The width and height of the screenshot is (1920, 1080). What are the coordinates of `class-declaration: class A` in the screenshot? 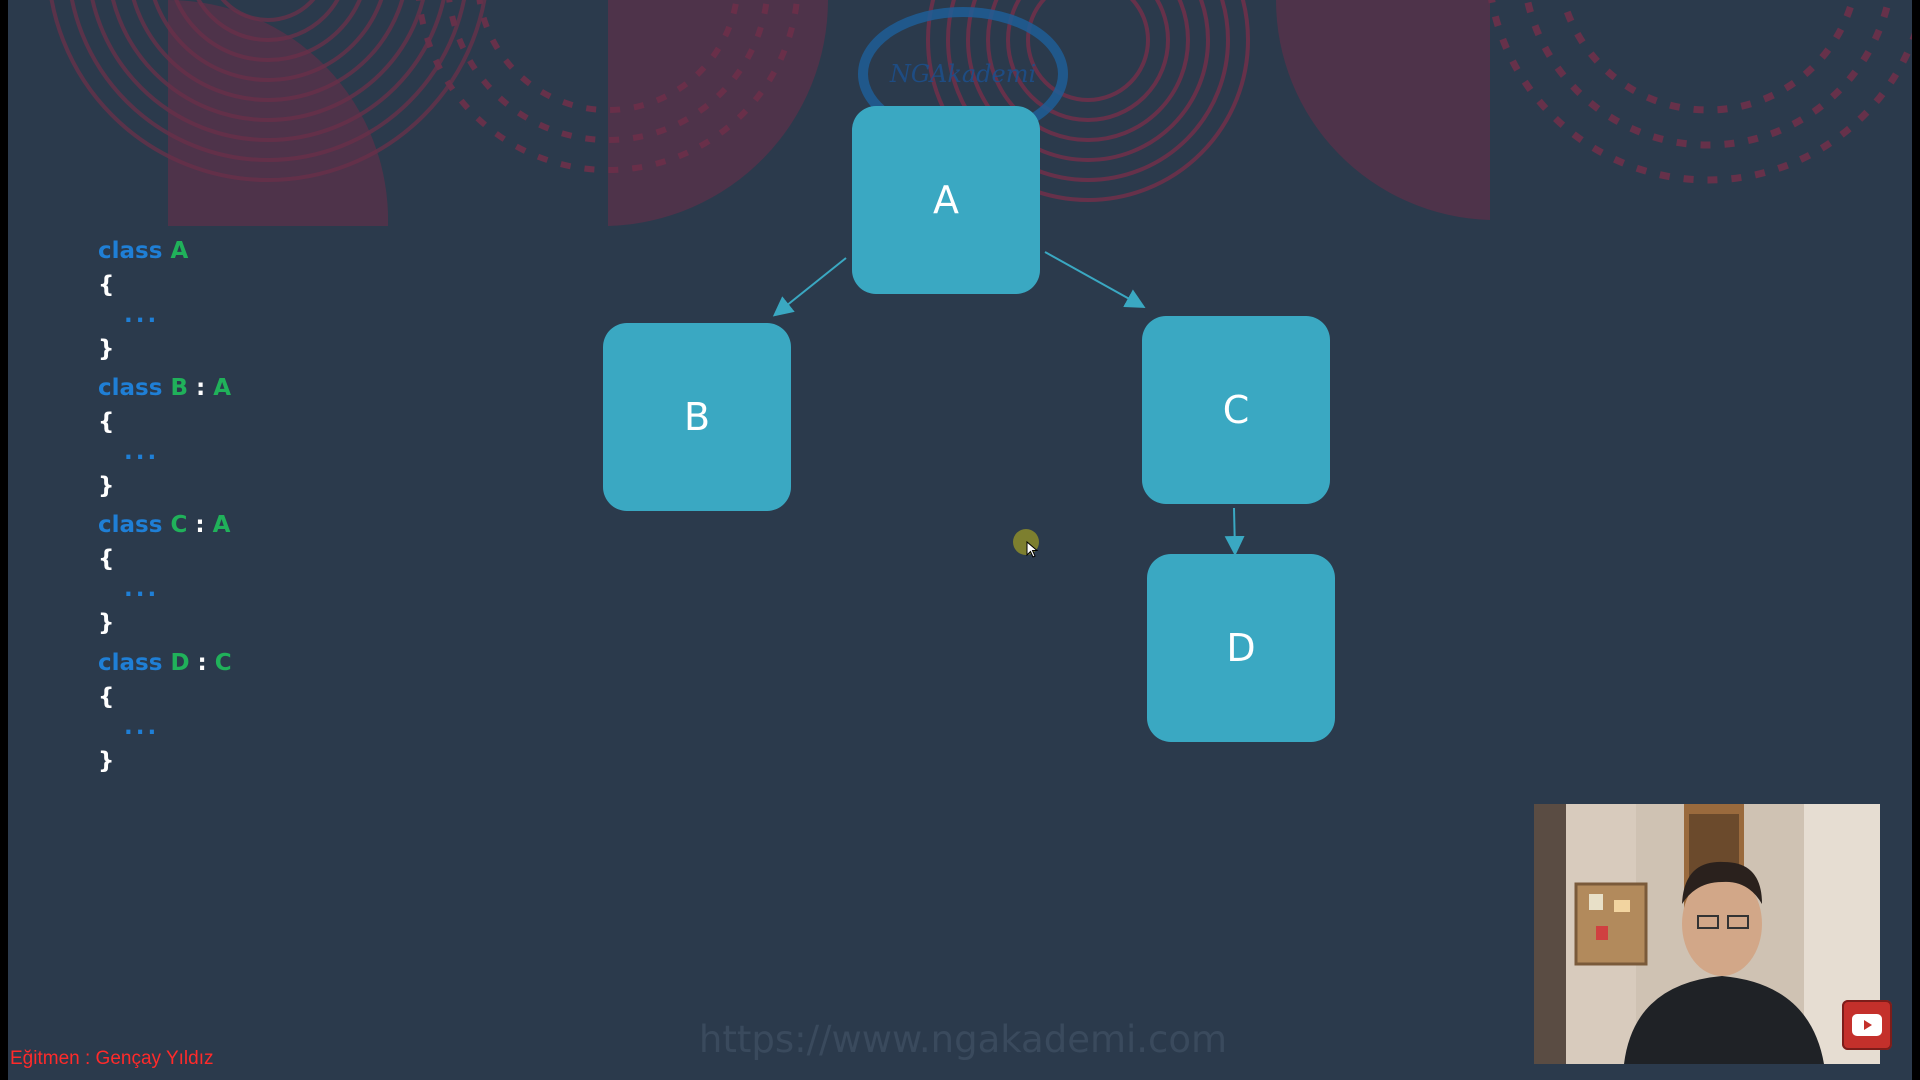 It's located at (143, 251).